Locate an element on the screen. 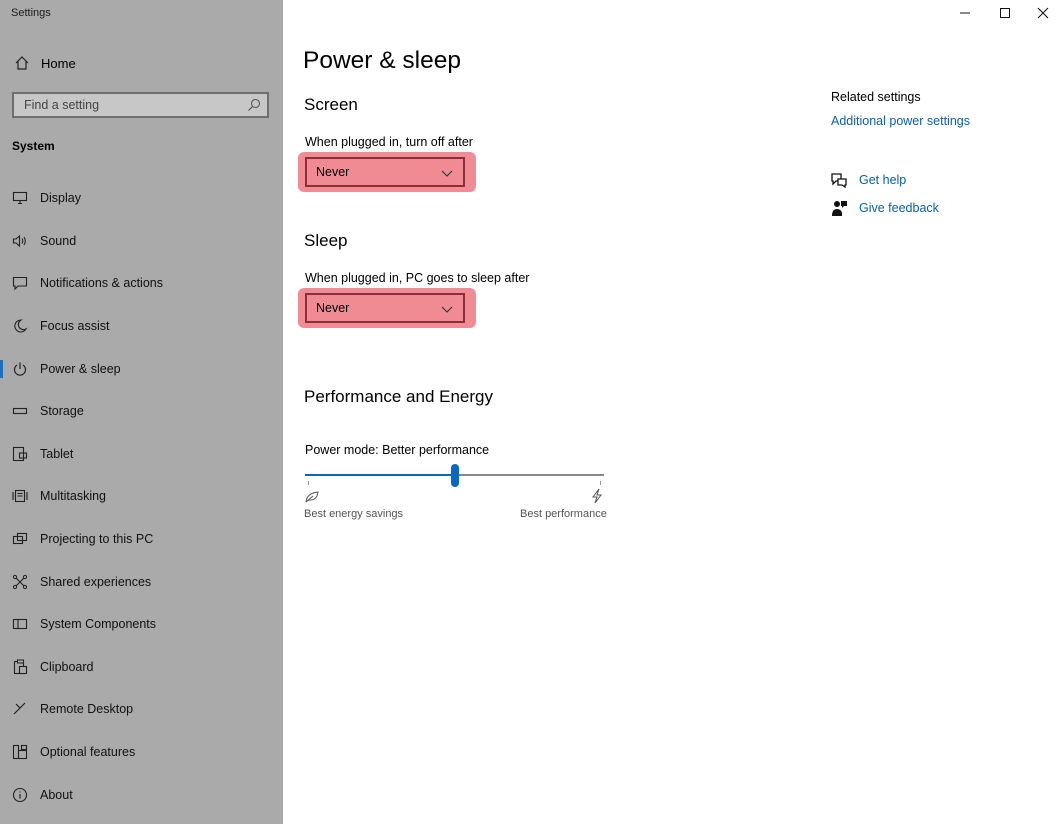  page-title: Power & sleep is located at coordinates (382, 60).